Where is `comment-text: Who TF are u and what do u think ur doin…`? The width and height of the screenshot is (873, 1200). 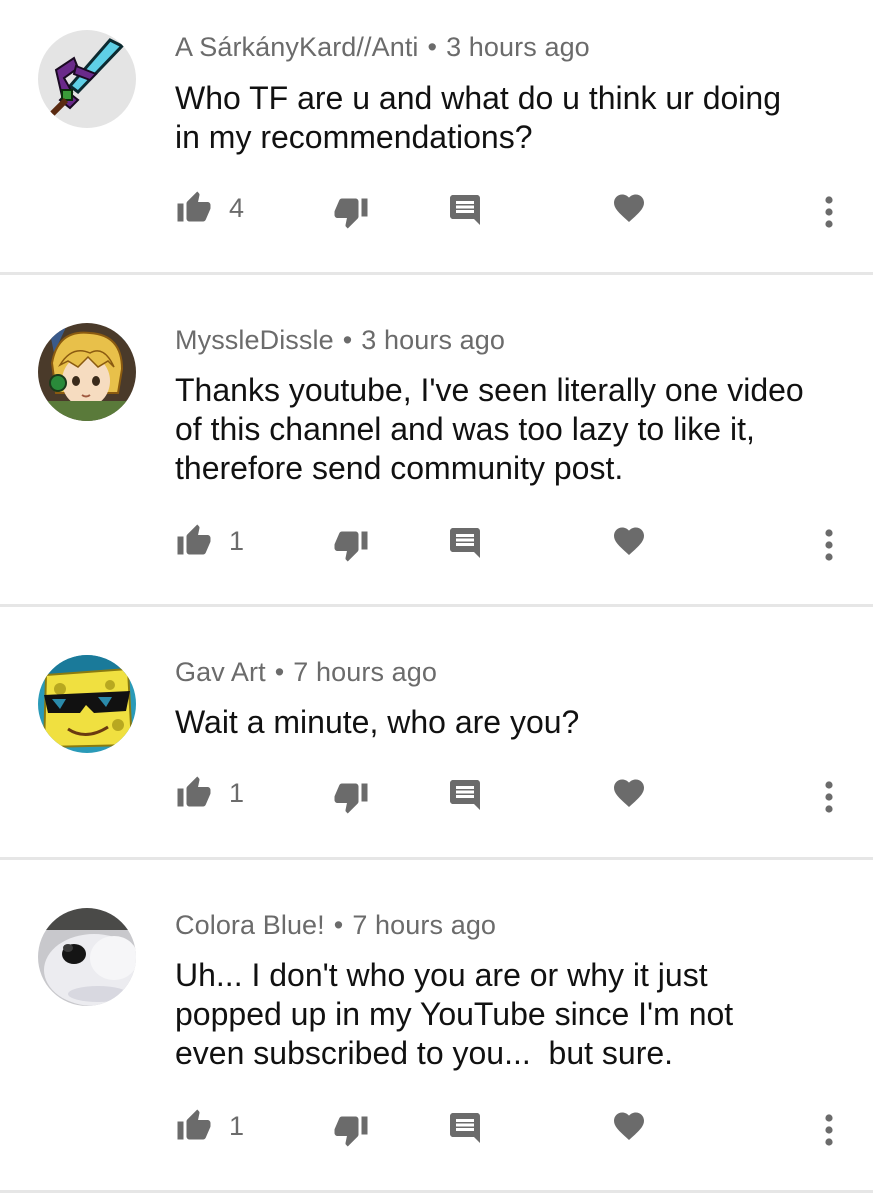
comment-text: Who TF are u and what do u think ur doin… is located at coordinates (515, 118).